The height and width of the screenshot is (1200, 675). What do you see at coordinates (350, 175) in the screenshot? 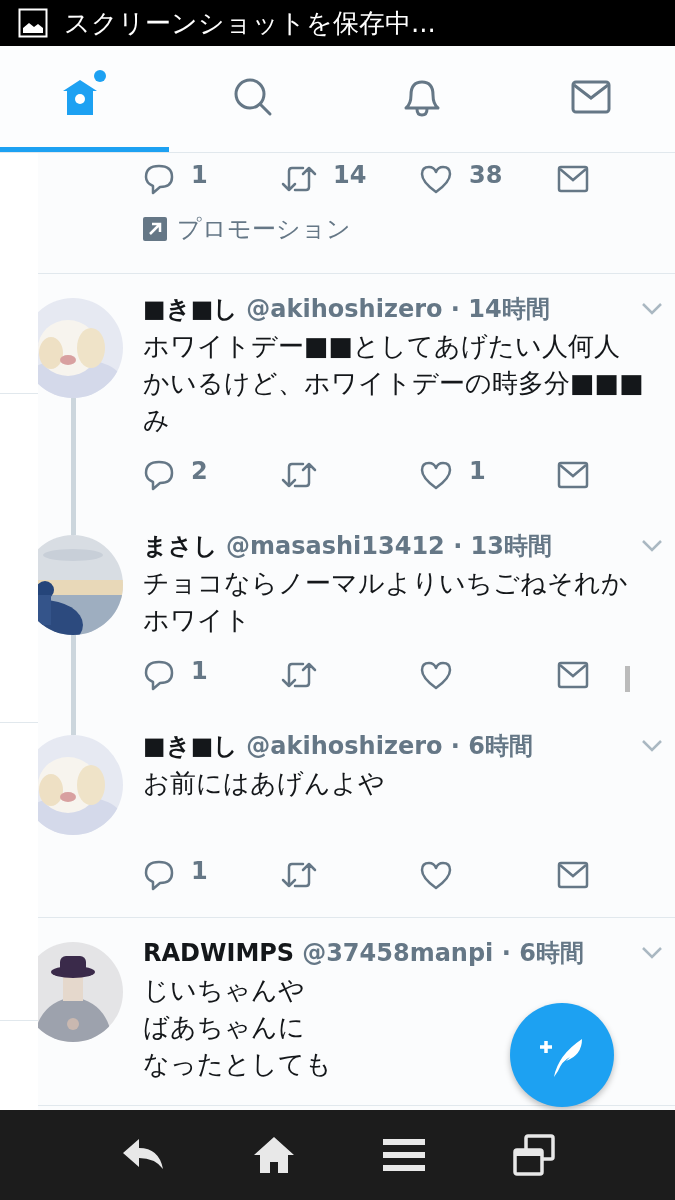
I see `action-count: 14` at bounding box center [350, 175].